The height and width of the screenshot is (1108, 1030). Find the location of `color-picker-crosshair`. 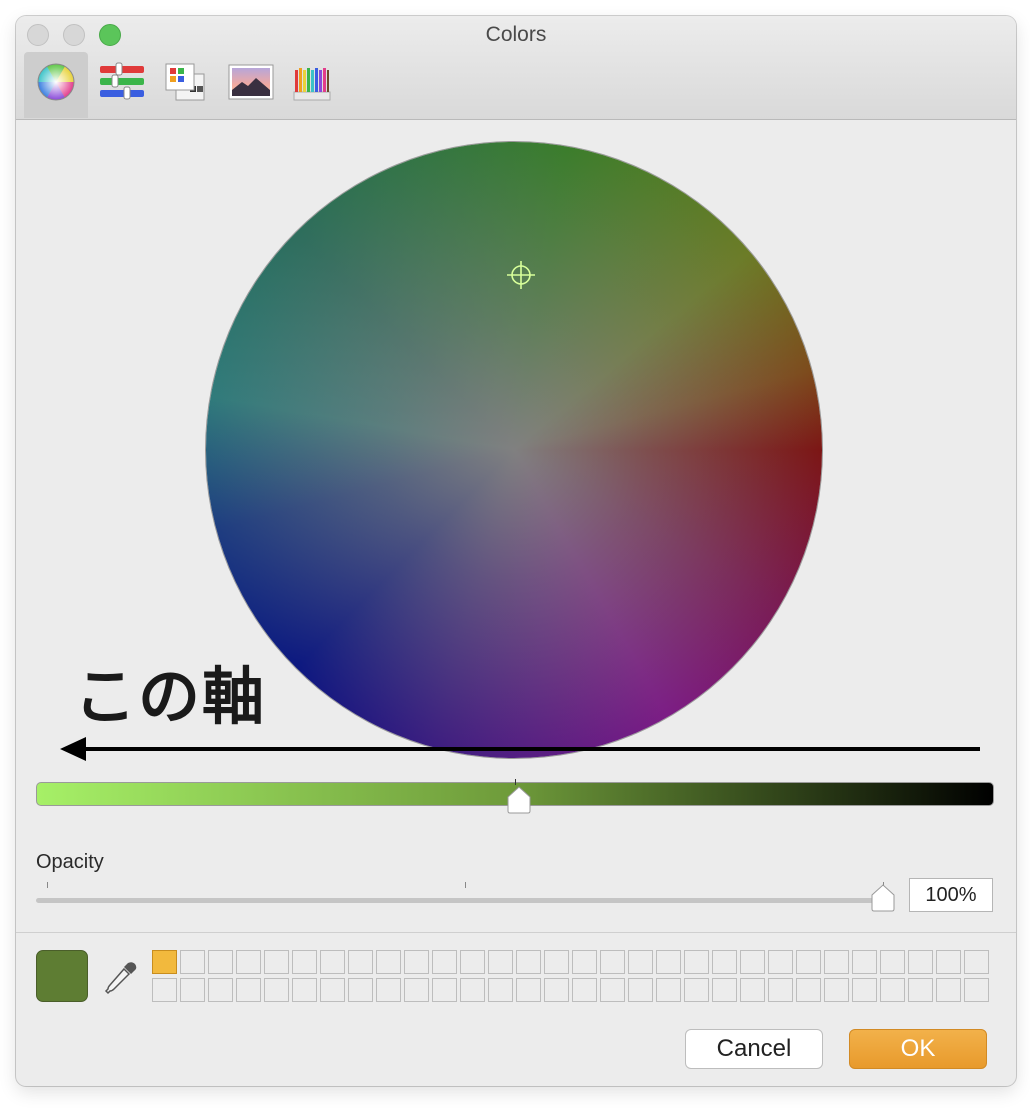

color-picker-crosshair is located at coordinates (521, 275).